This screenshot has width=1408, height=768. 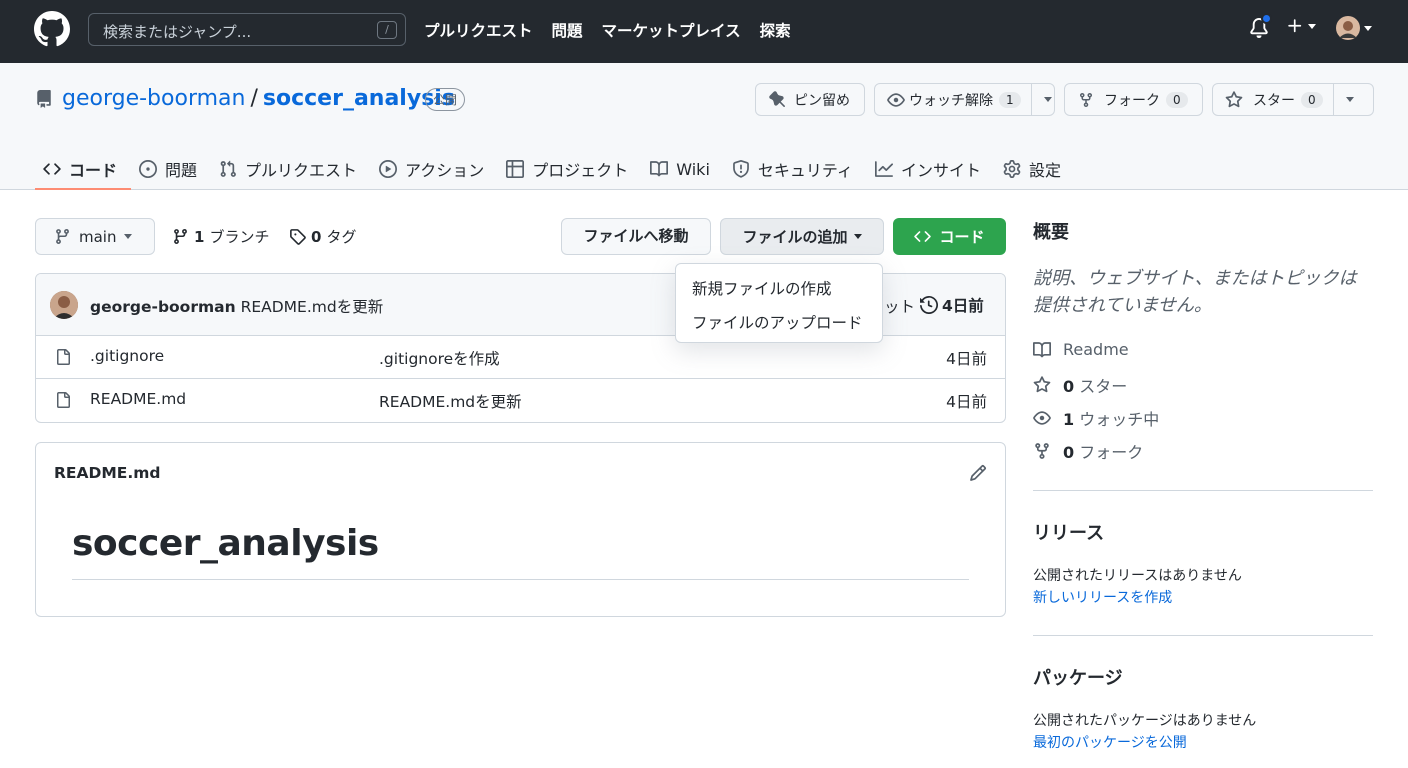 I want to click on search-input: 検索またはジャンプ... /, so click(x=247, y=29).